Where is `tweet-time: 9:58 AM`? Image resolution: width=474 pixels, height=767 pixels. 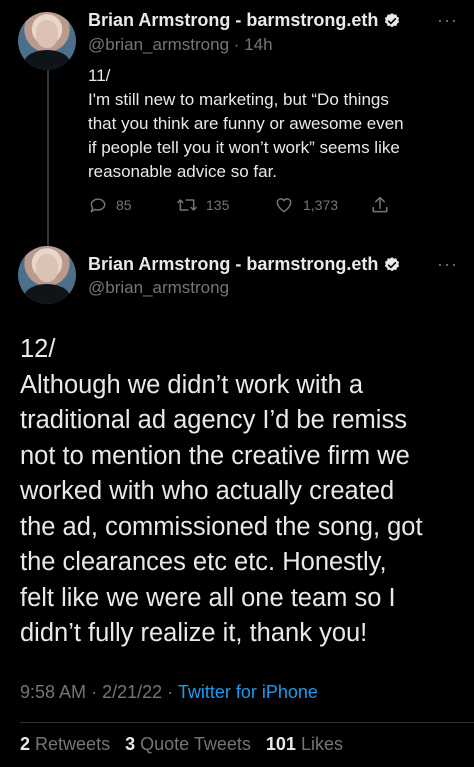 tweet-time: 9:58 AM is located at coordinates (53, 692).